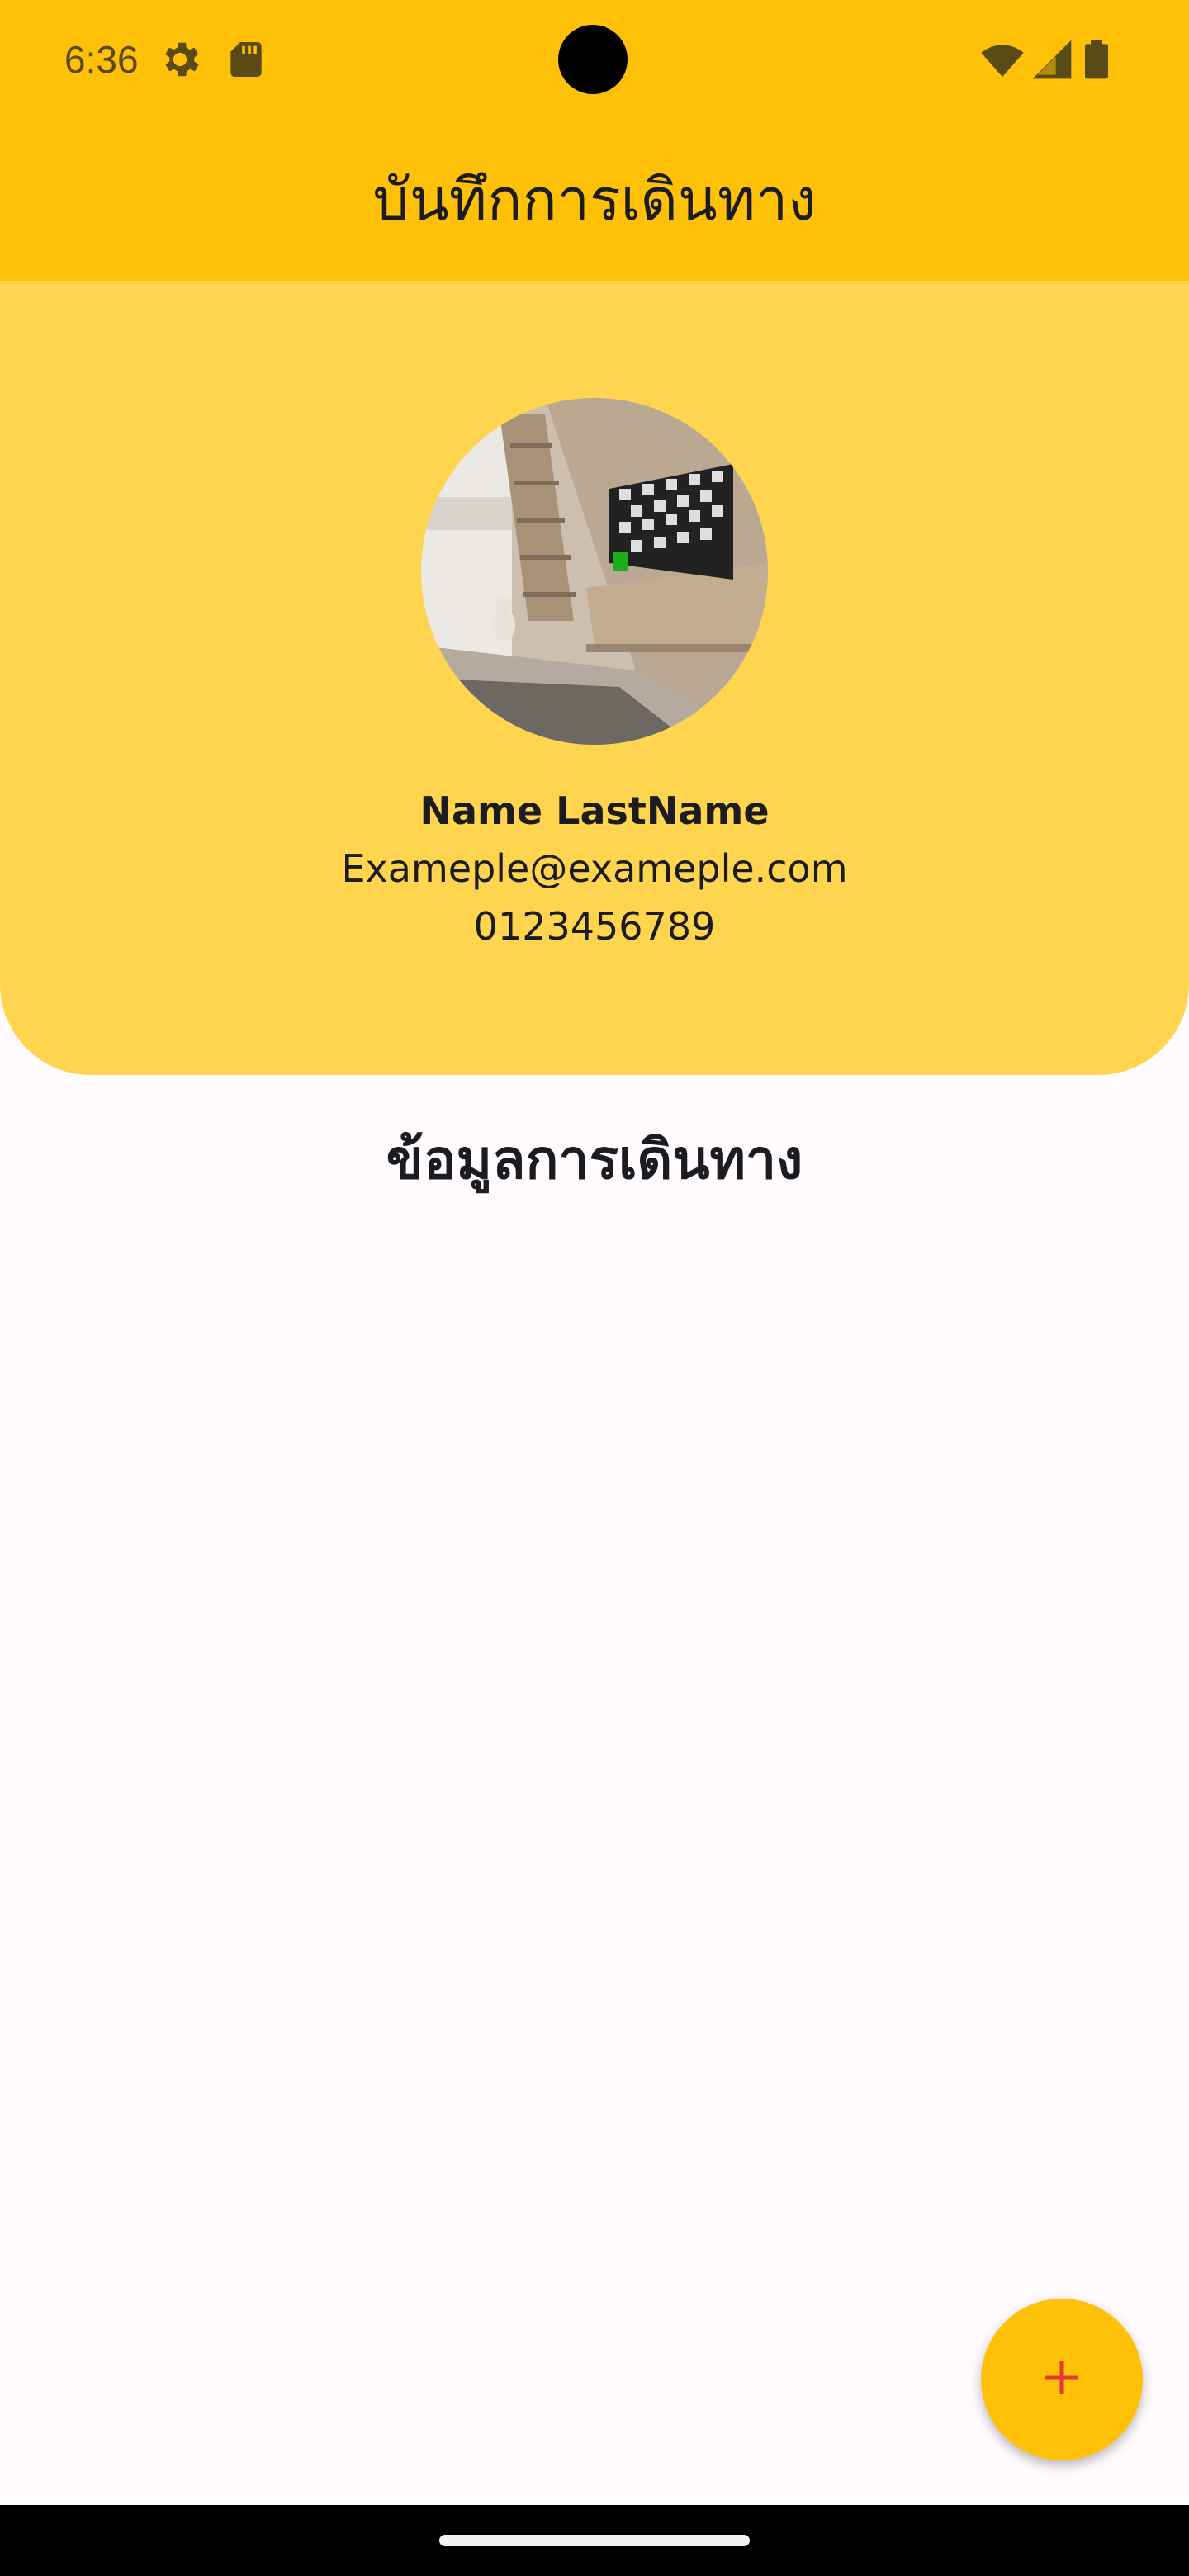  I want to click on app-bar: บันทึกการเดินทาง, so click(594, 200).